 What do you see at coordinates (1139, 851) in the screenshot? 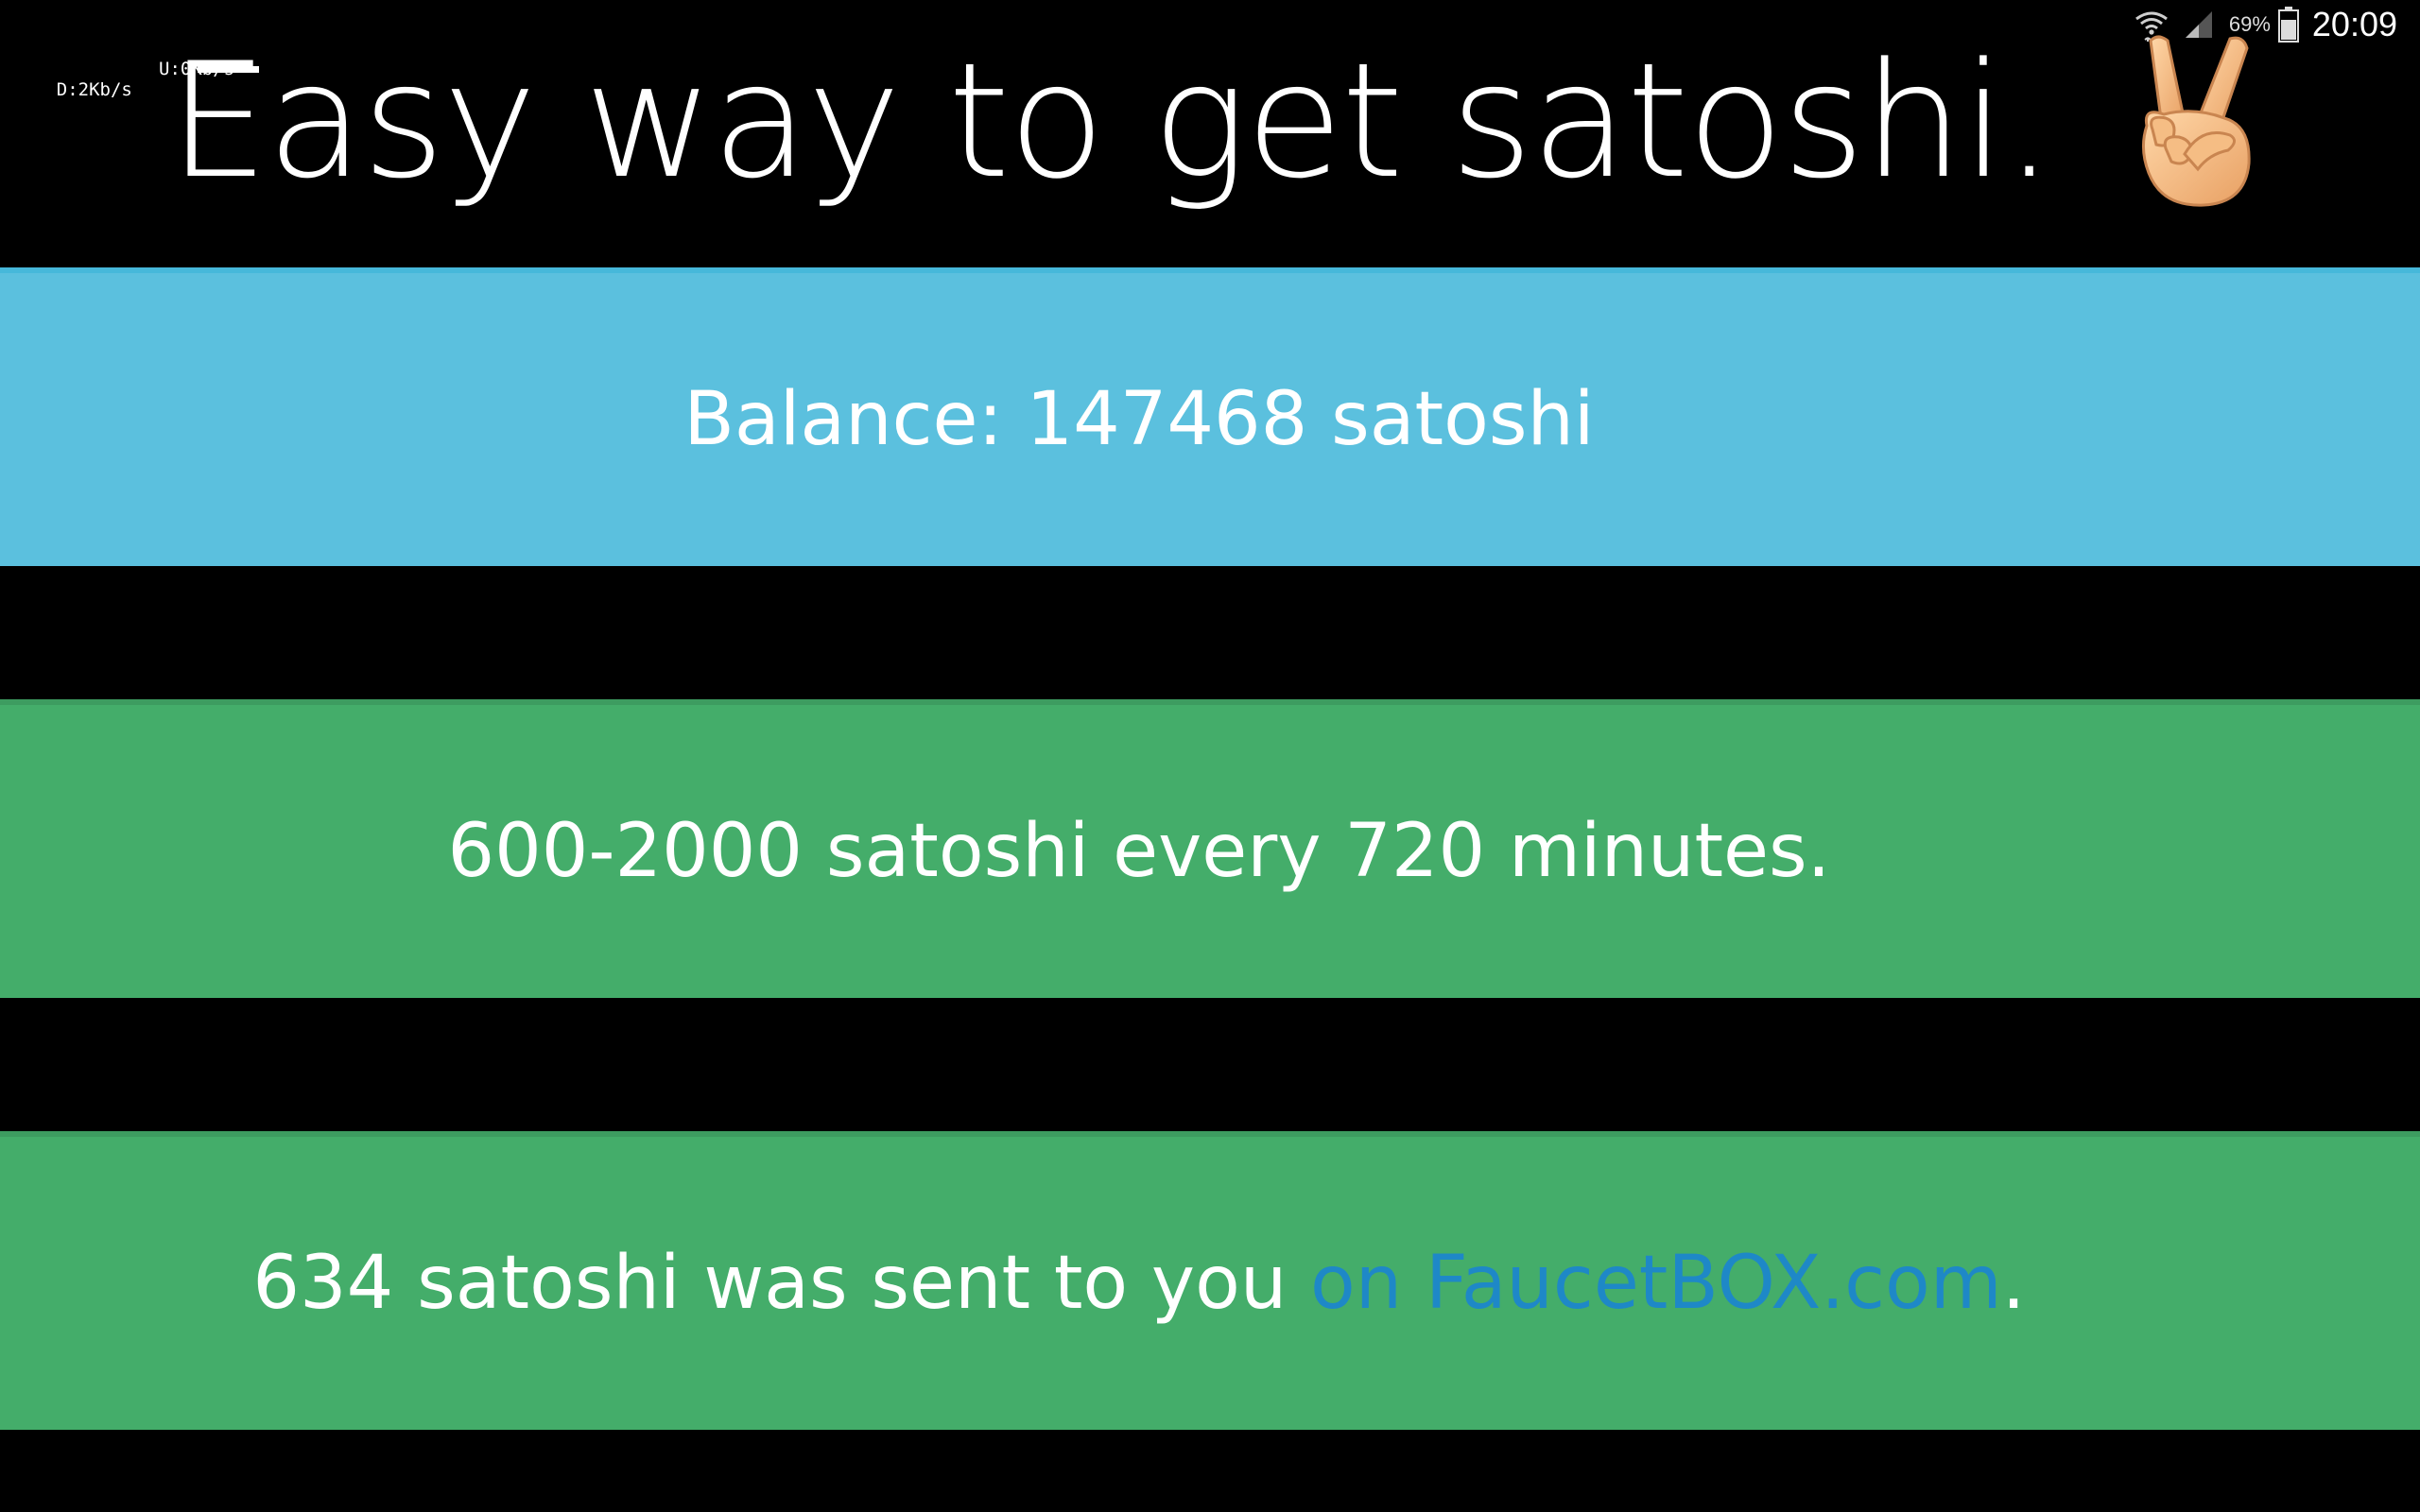
I see `reward-rate-text: 600-2000 satoshi every 720 minutes.` at bounding box center [1139, 851].